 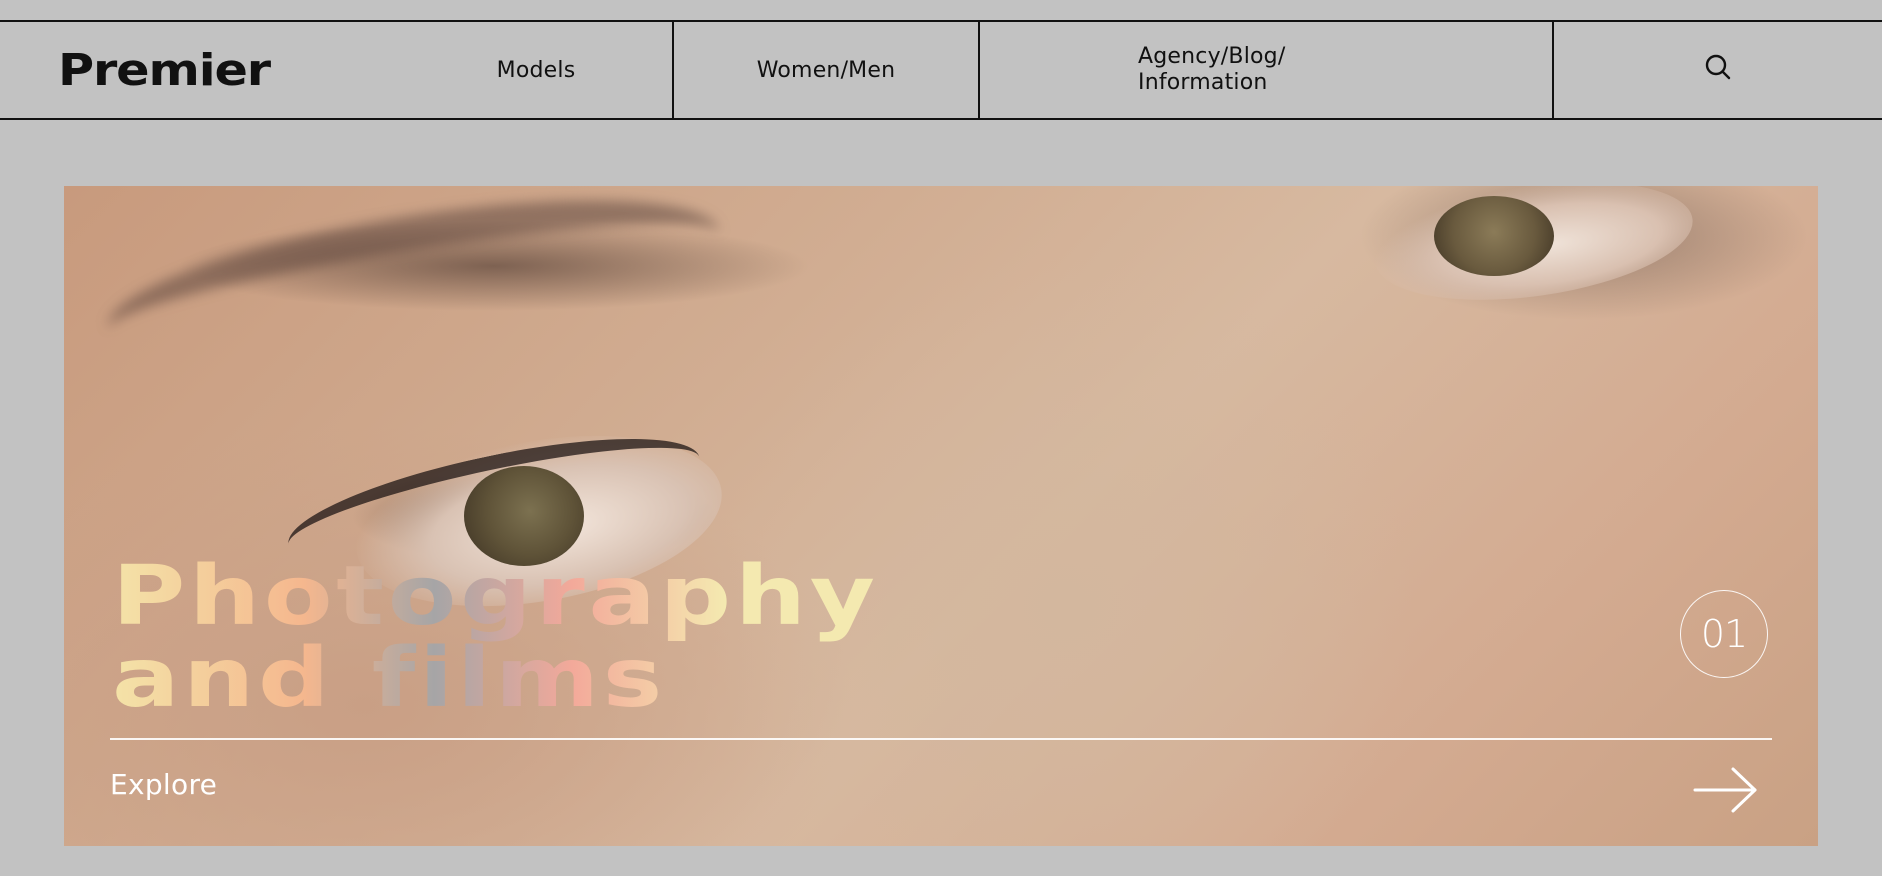 What do you see at coordinates (1288, 70) in the screenshot?
I see `nav-item-agency-blog-information: Agency/Blog/ Information` at bounding box center [1288, 70].